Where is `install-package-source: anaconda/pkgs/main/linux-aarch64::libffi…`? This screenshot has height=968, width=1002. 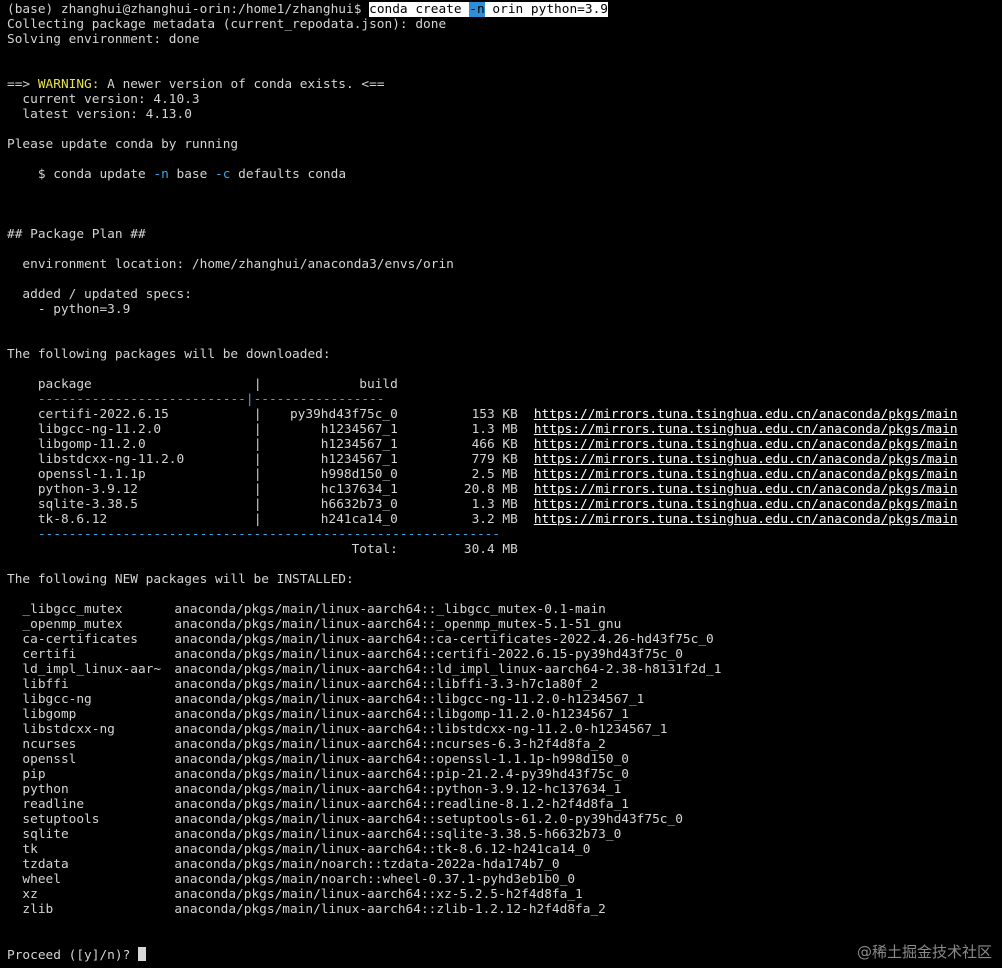 install-package-source: anaconda/pkgs/main/linux-aarch64::libffi… is located at coordinates (386, 684).